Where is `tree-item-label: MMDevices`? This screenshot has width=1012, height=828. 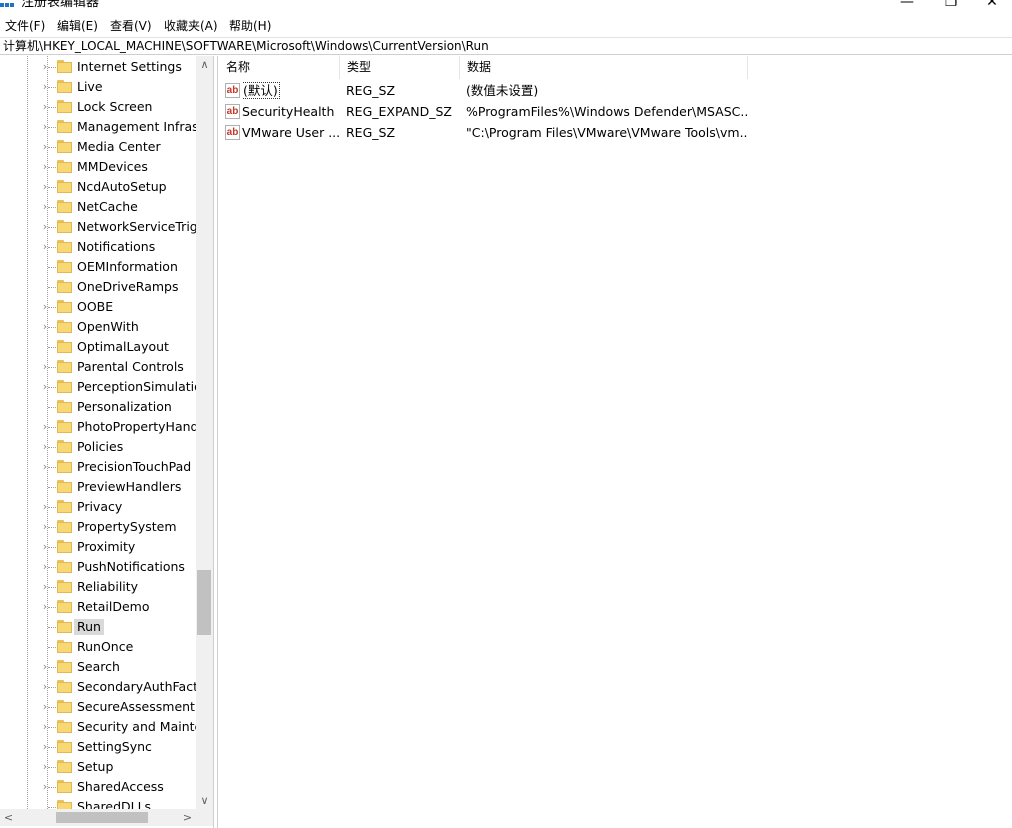 tree-item-label: MMDevices is located at coordinates (112, 166).